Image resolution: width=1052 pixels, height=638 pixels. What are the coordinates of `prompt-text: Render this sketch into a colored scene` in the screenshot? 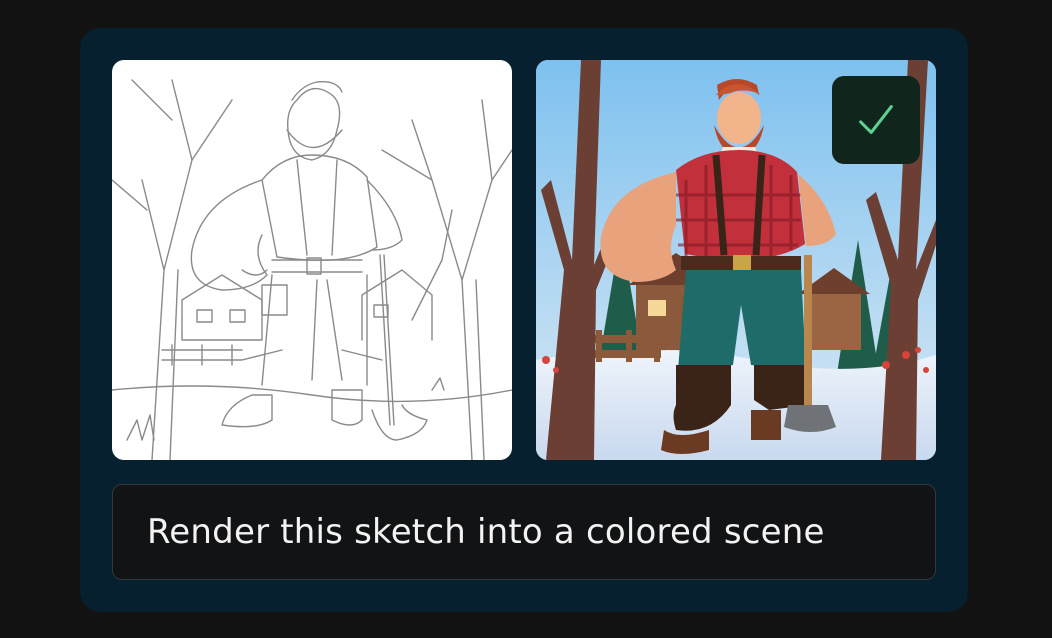 It's located at (486, 532).